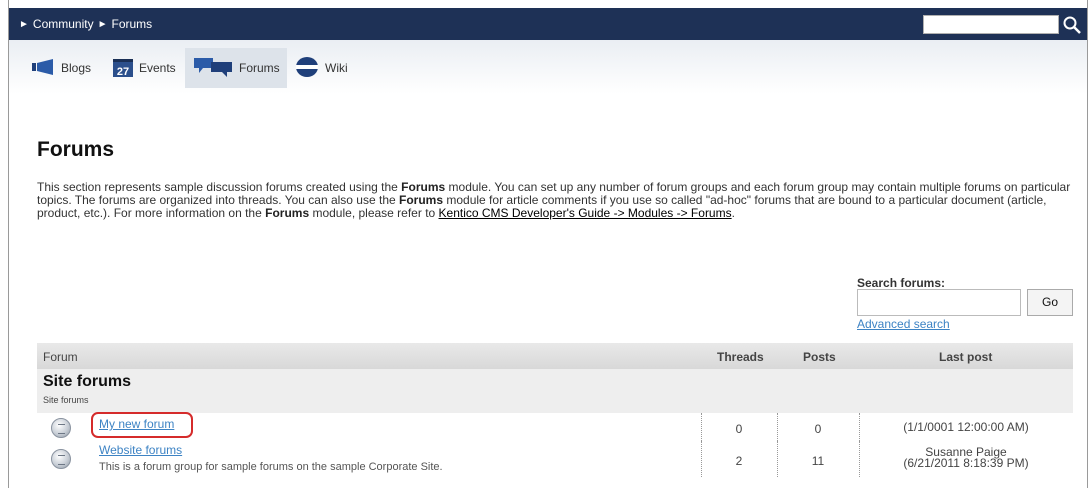  Describe the element at coordinates (140, 450) in the screenshot. I see `forum-link-website-forums: Website forums` at that location.